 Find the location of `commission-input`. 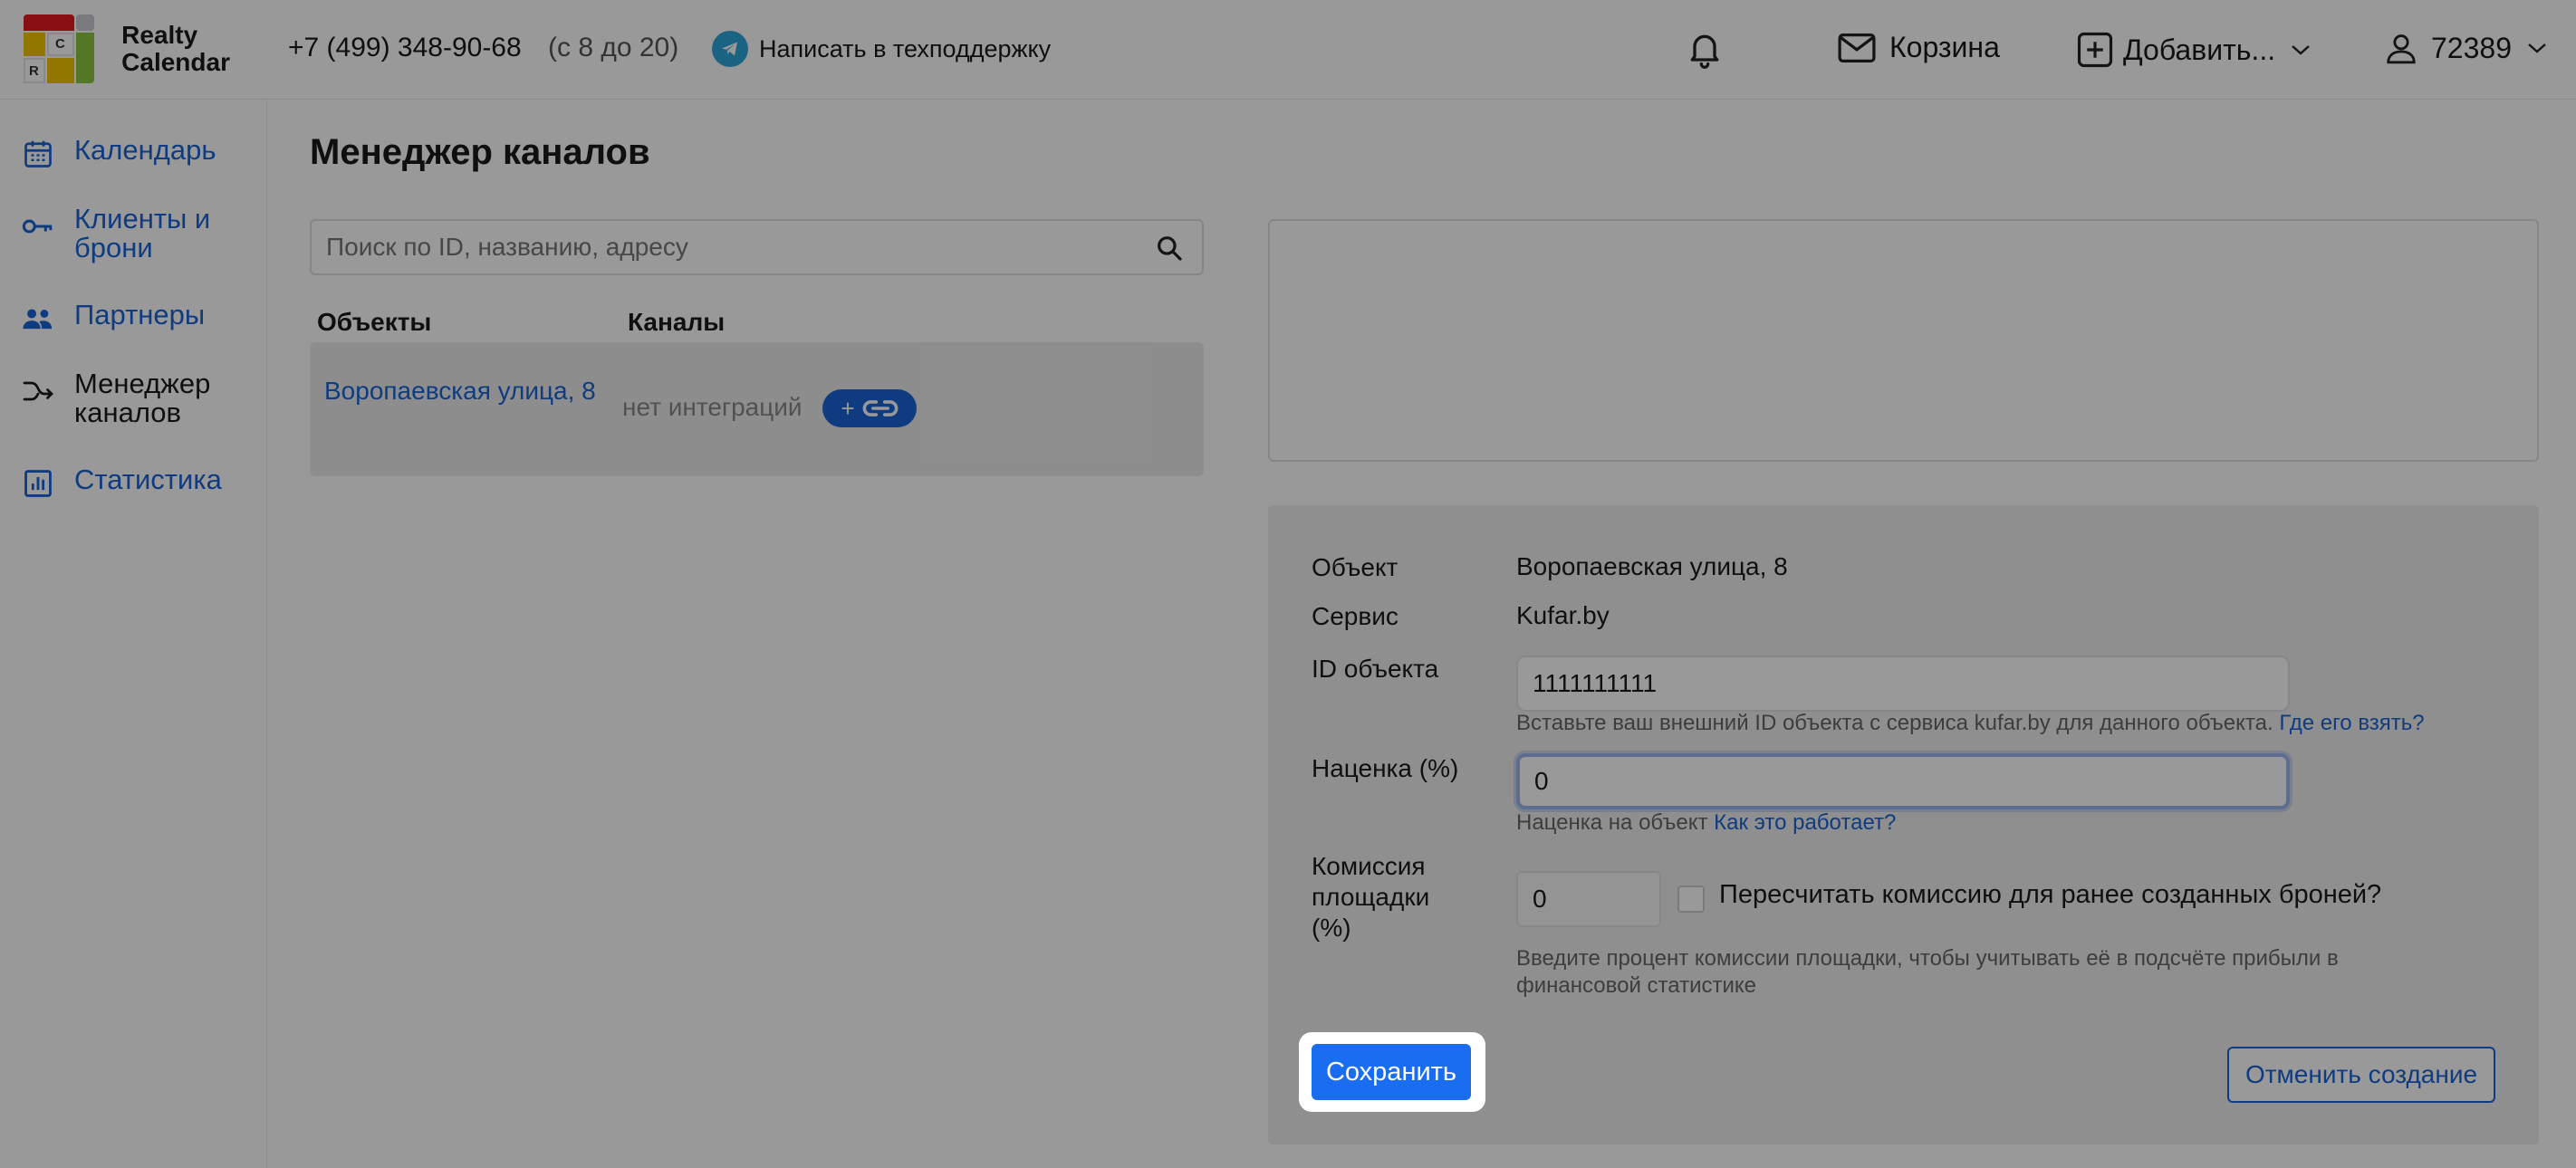

commission-input is located at coordinates (1588, 899).